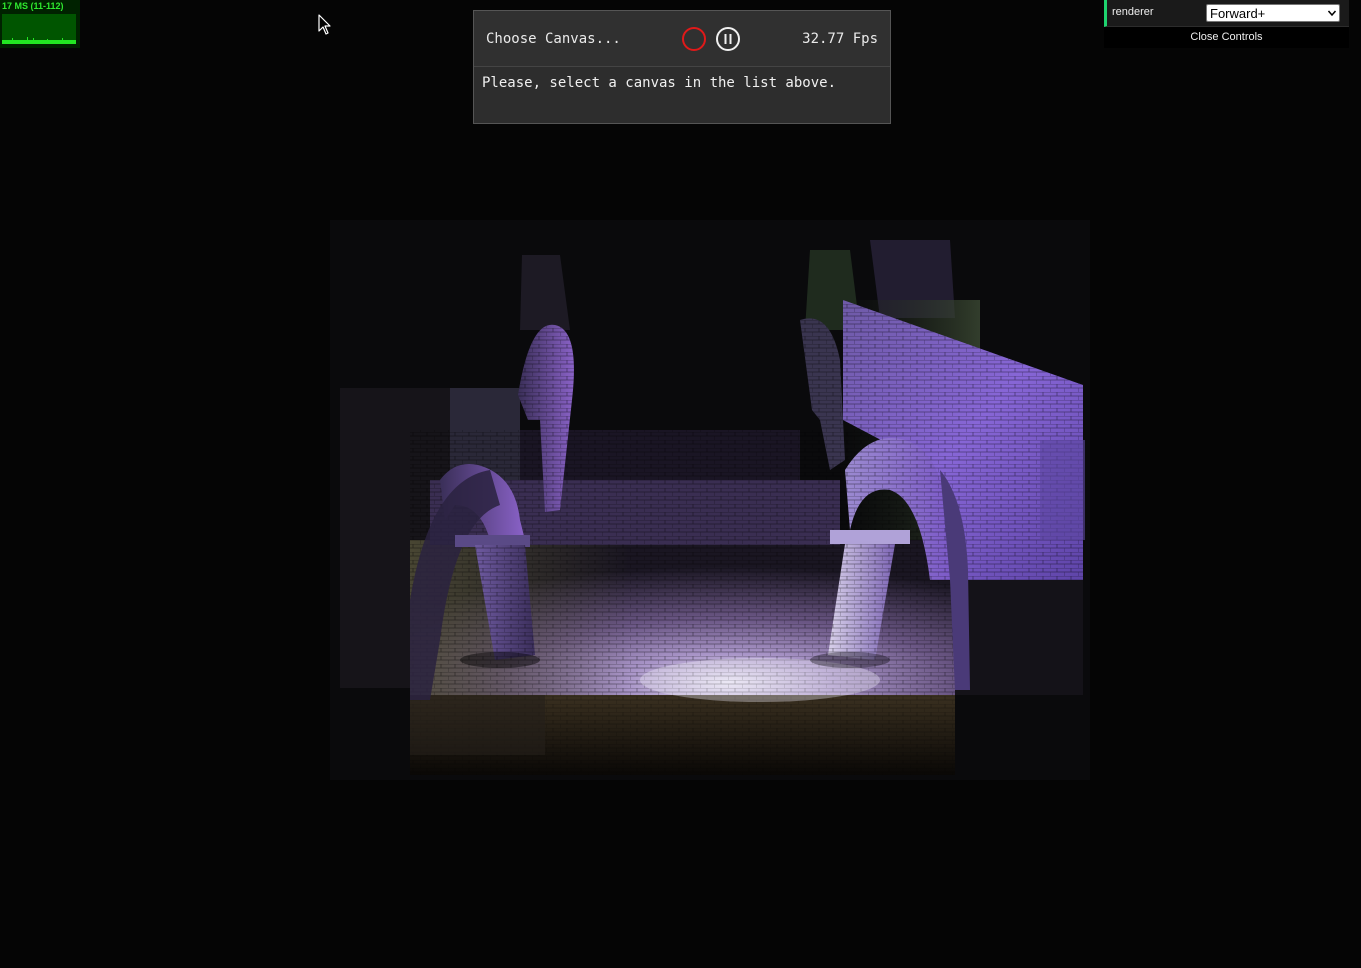  I want to click on renderer-select: Forward+, so click(1273, 13).